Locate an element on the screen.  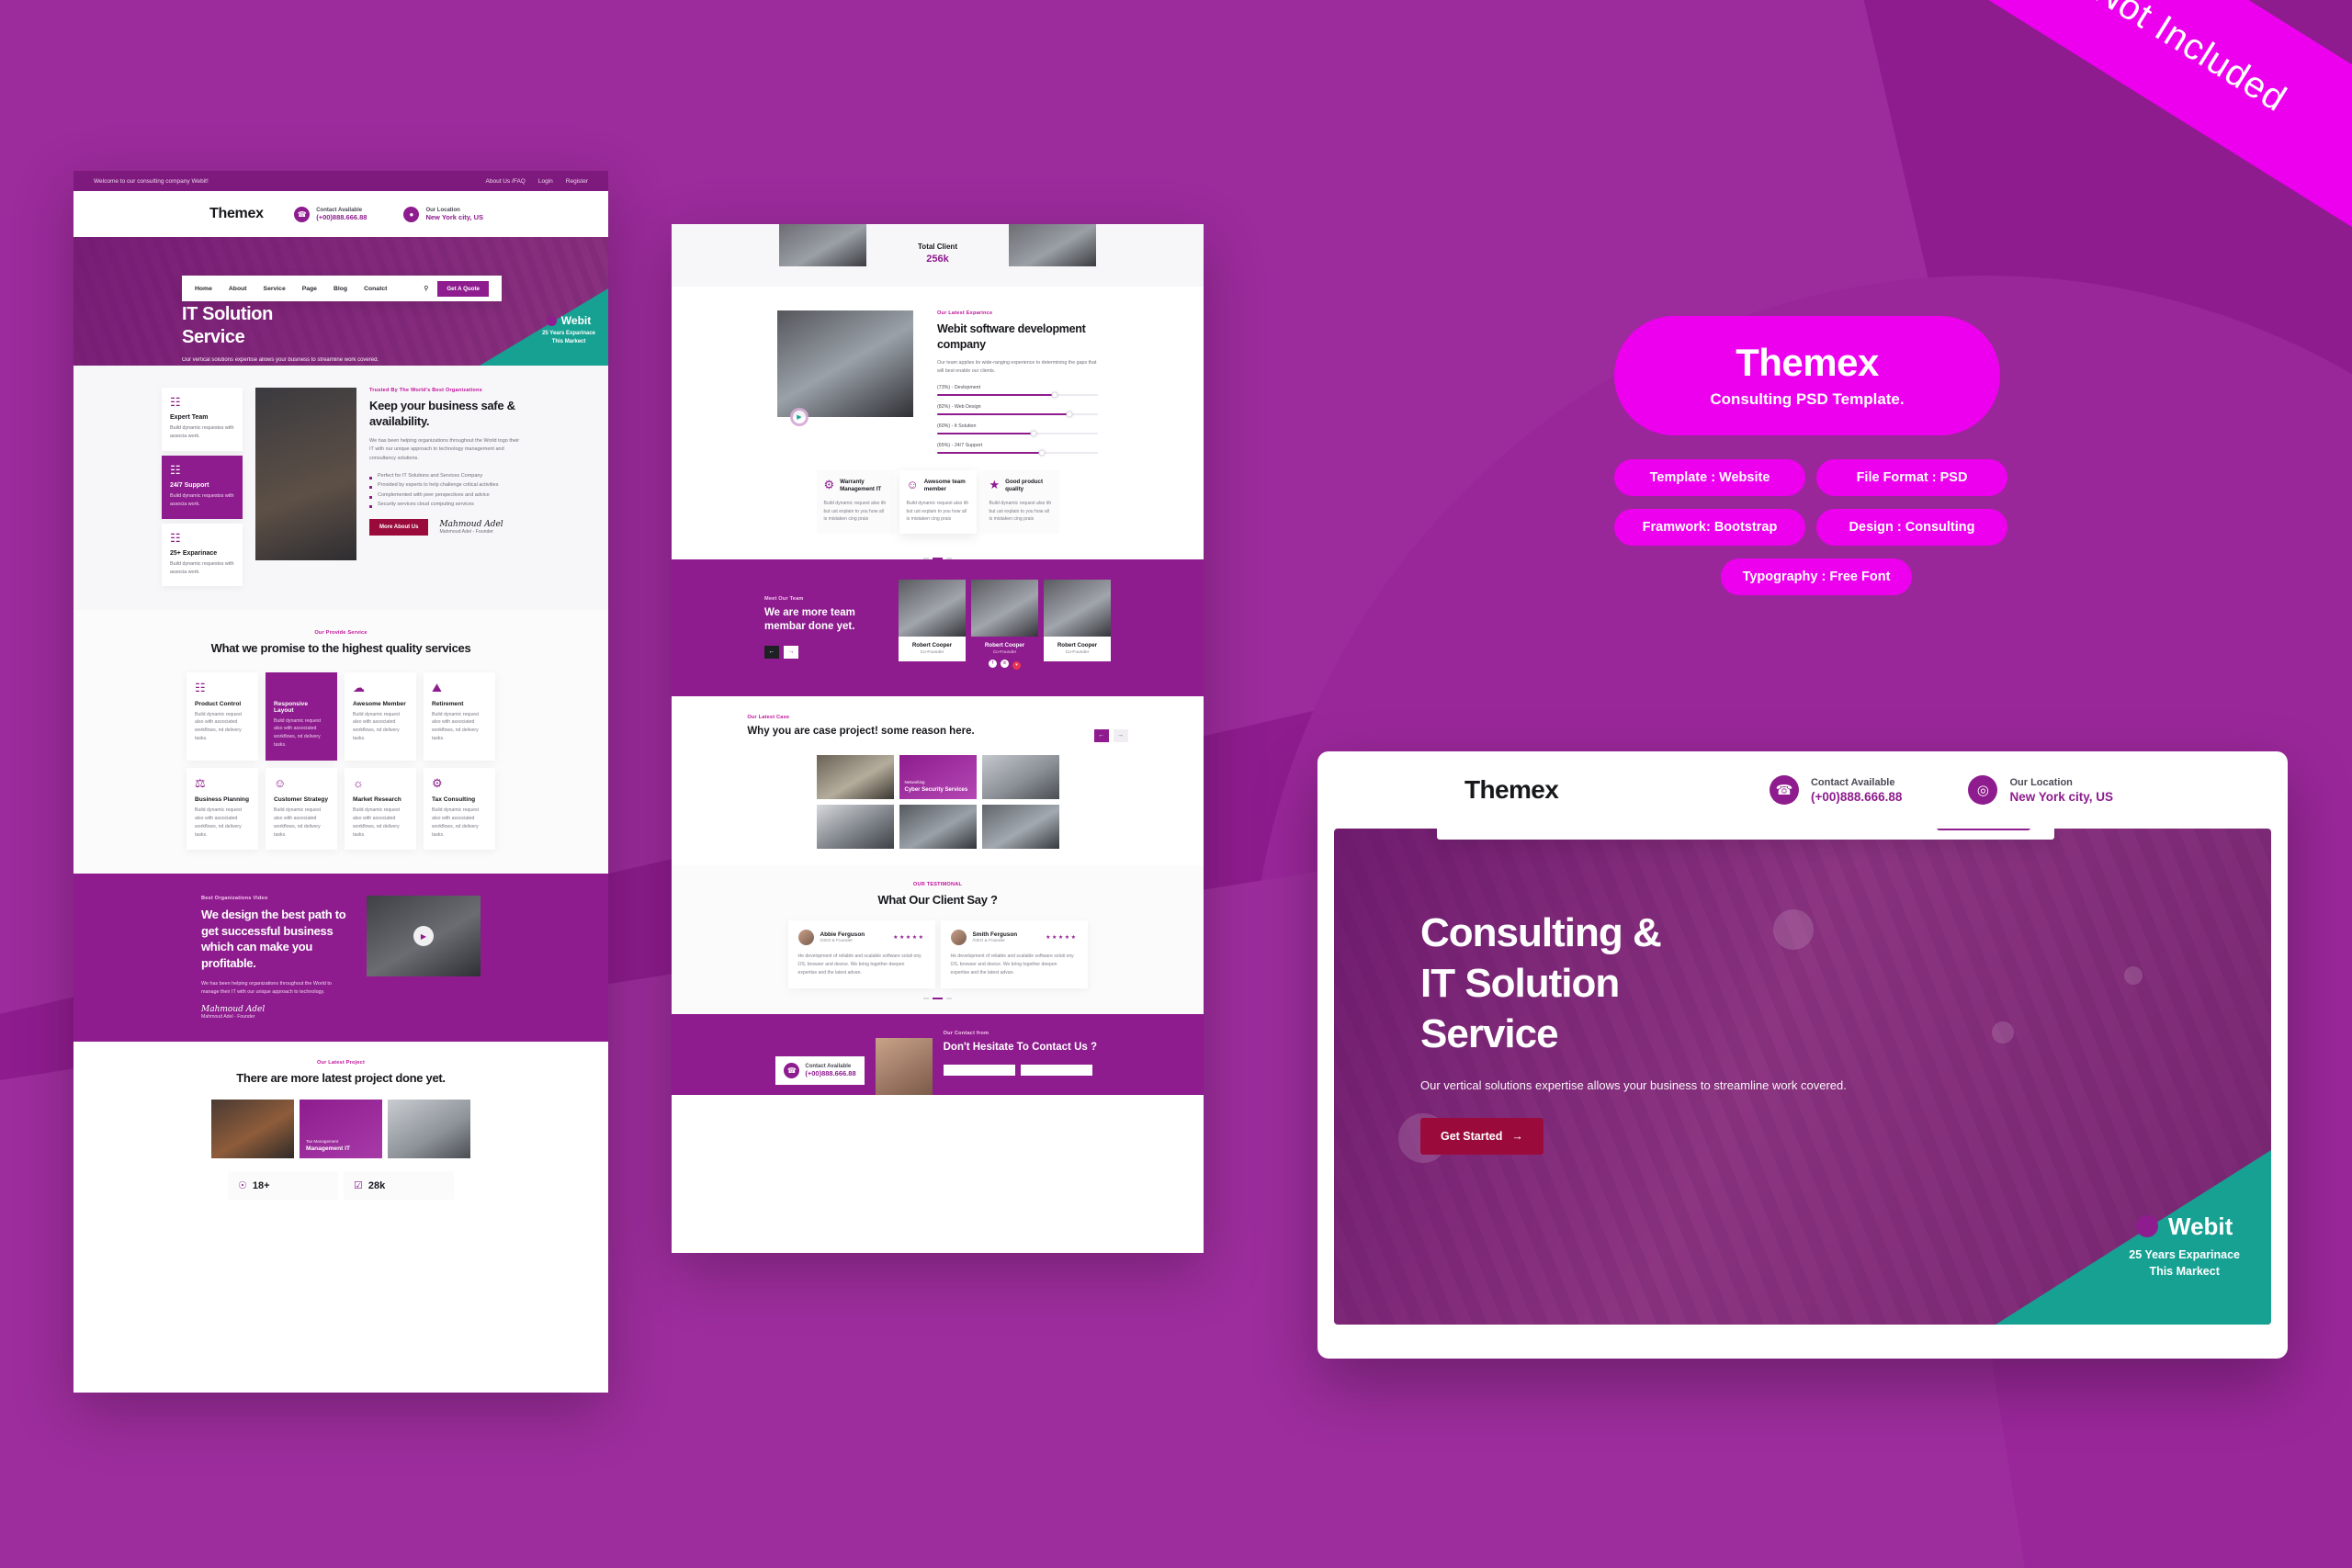
header-contact: ☎ Contact Available (+00)888.666.88 is located at coordinates (331, 214).